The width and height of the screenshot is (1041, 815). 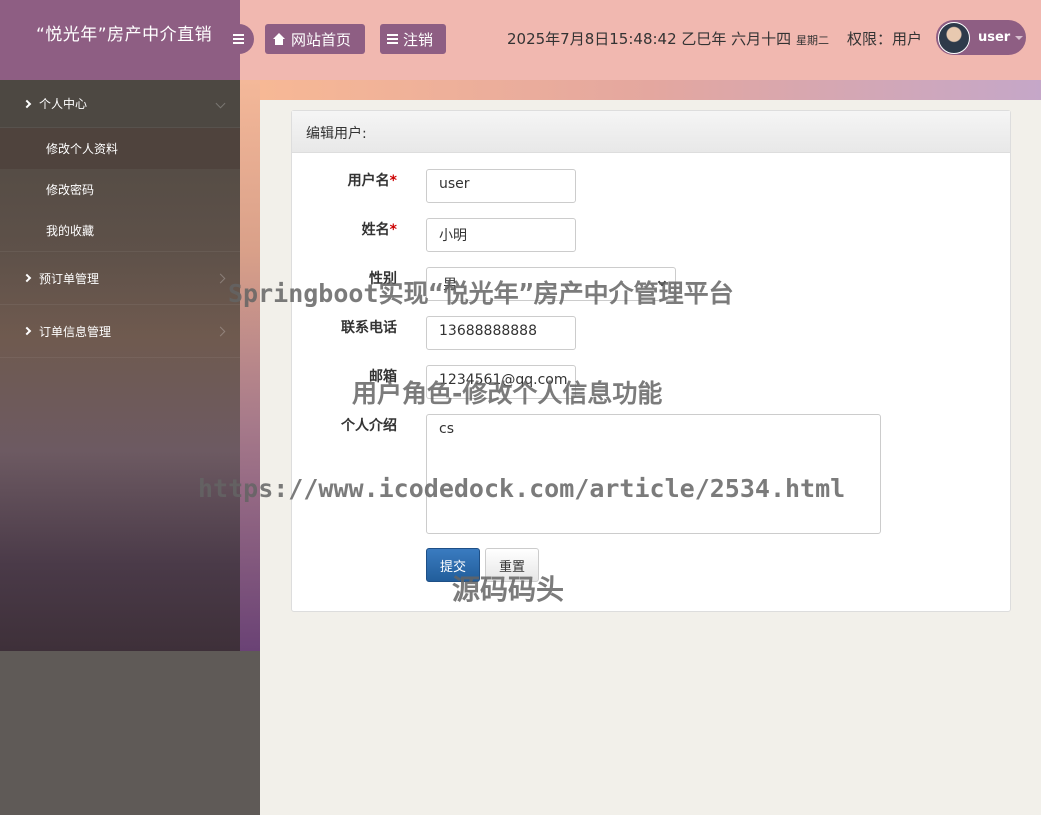 What do you see at coordinates (453, 565) in the screenshot?
I see `submit-button: 提交` at bounding box center [453, 565].